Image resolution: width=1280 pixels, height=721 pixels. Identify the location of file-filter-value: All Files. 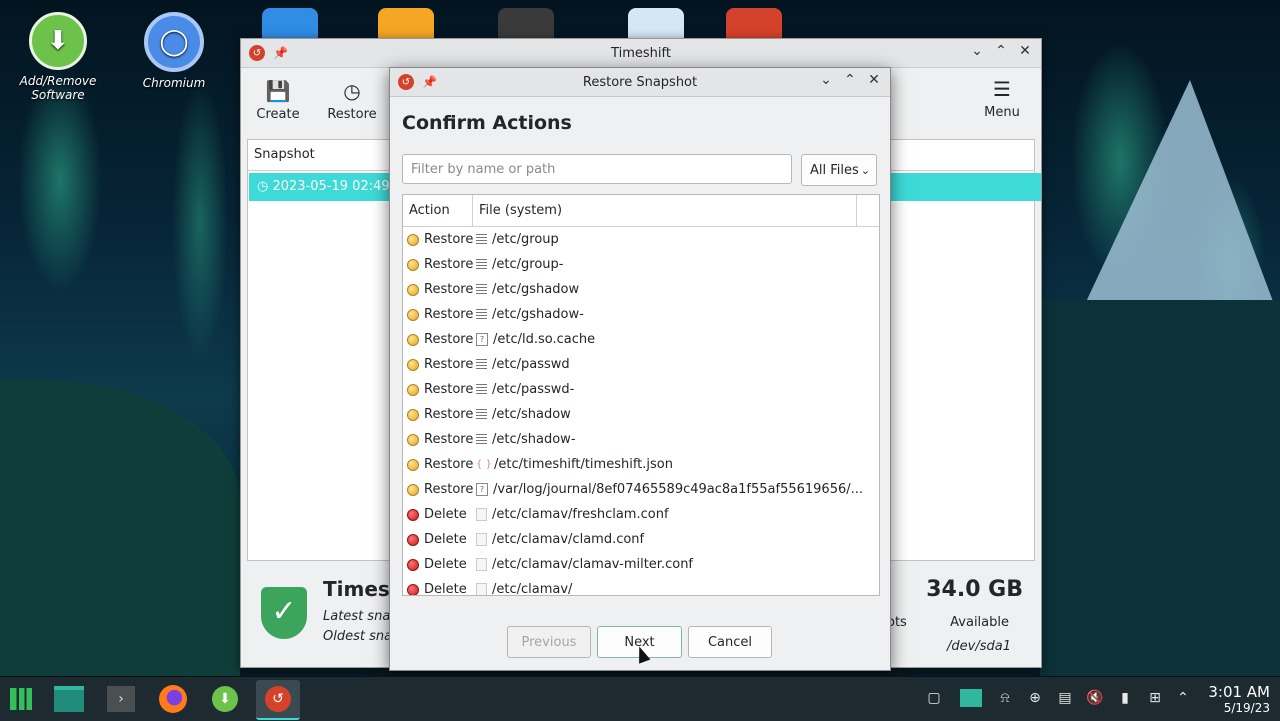
(834, 170).